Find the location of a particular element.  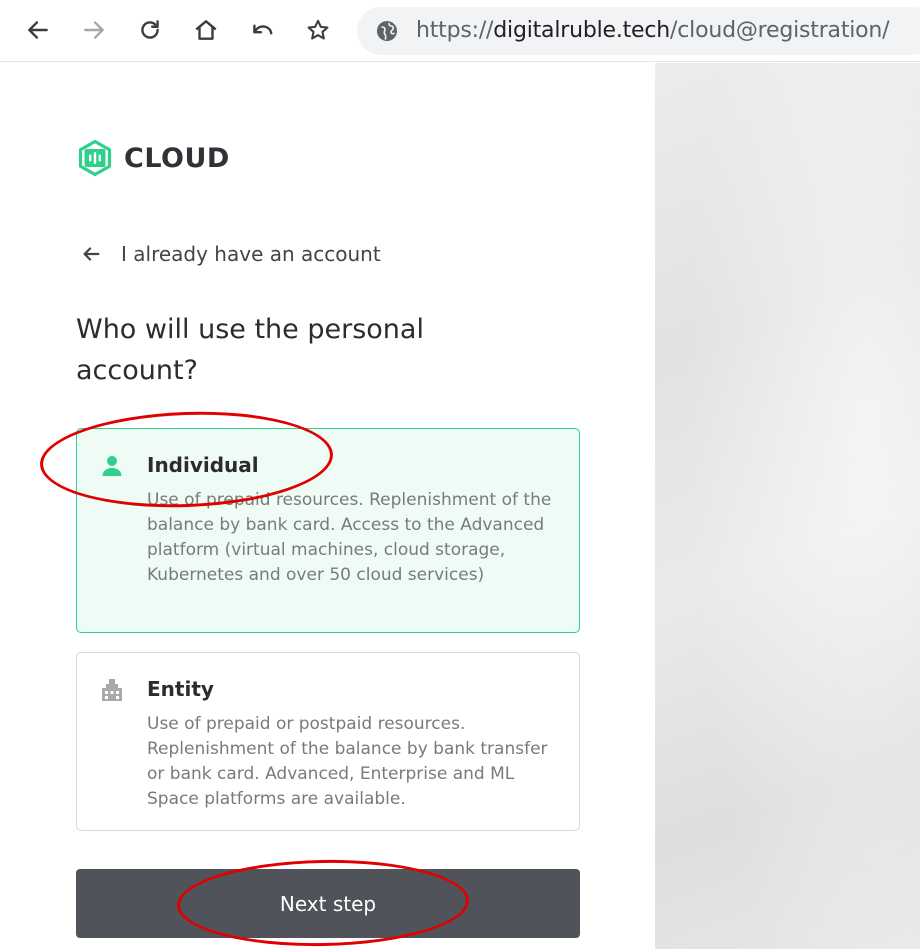

building-icon is located at coordinates (112, 690).